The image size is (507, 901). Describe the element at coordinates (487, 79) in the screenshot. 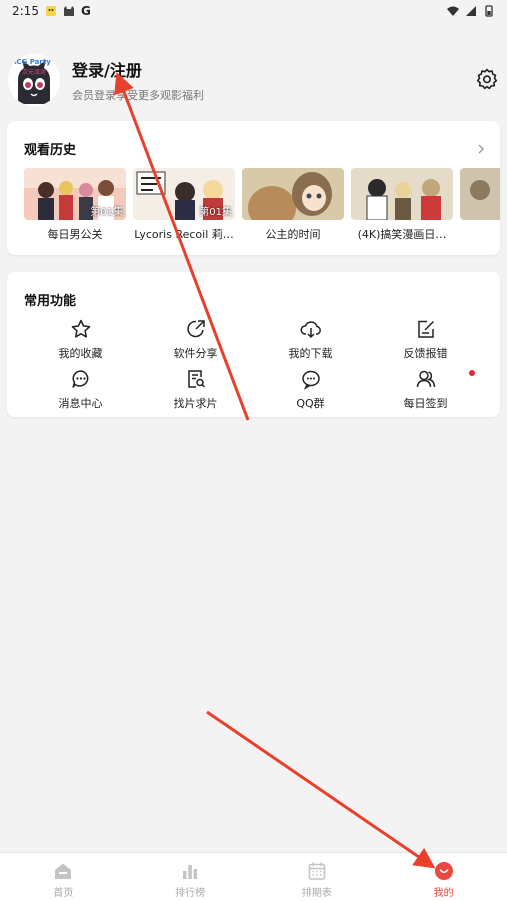

I see `settings-gear-icon` at that location.